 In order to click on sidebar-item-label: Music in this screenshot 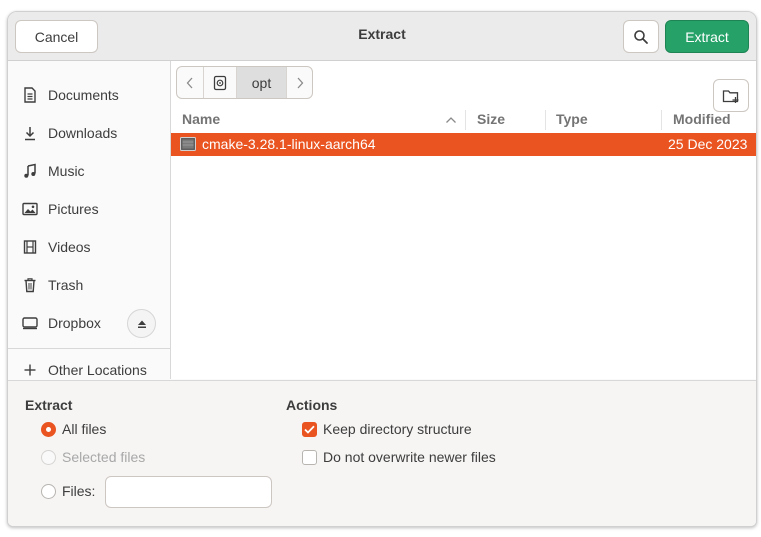, I will do `click(66, 171)`.